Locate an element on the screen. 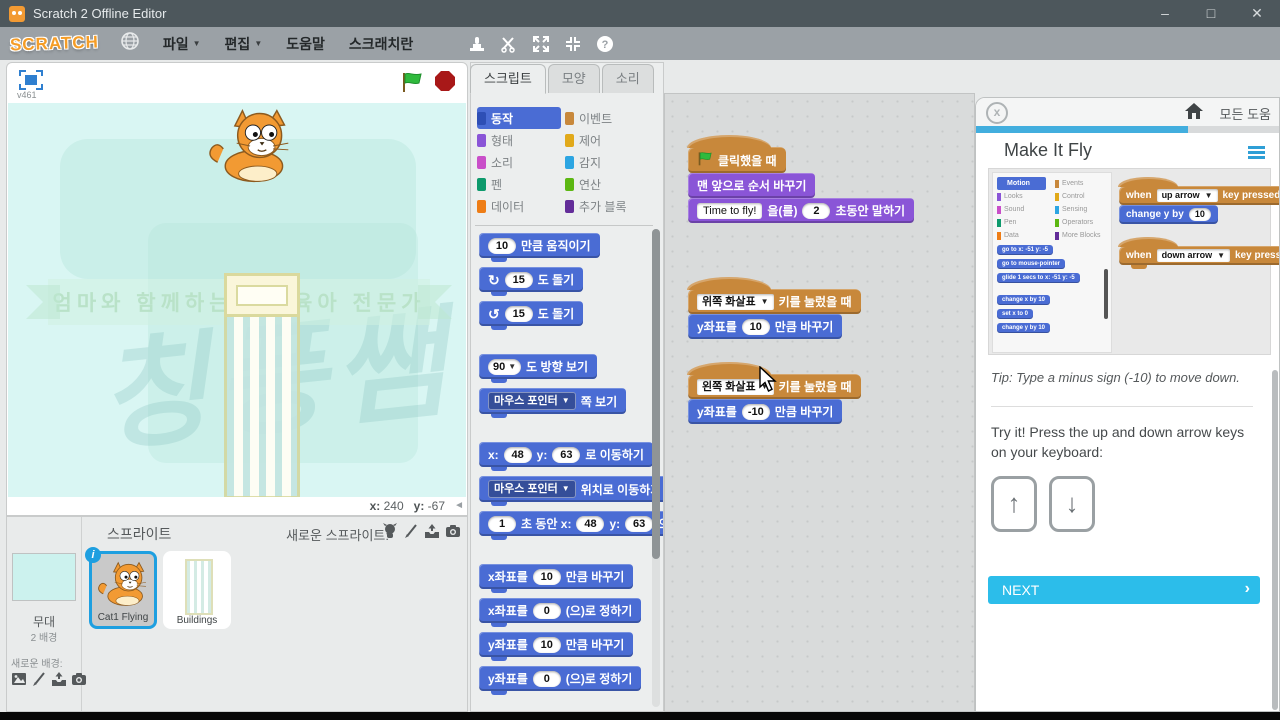  collapse-arrow-icon: ◄ is located at coordinates (459, 505).